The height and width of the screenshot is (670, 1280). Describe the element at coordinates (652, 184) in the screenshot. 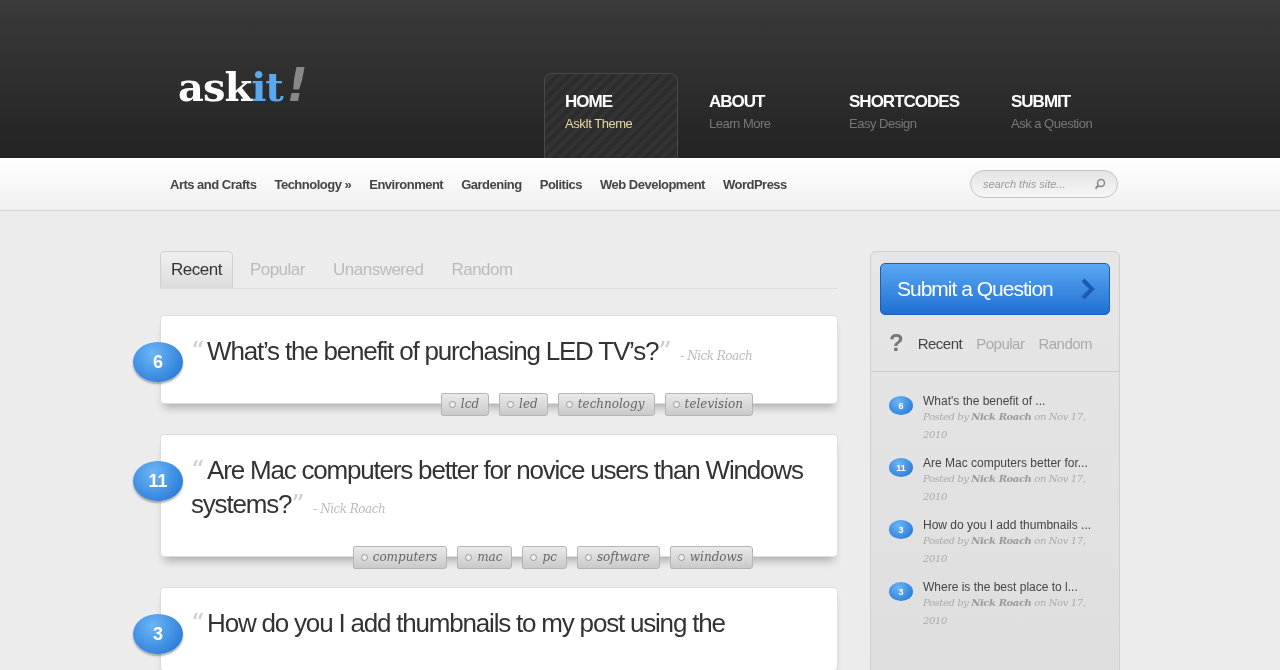

I see `category-link: Web Development` at that location.